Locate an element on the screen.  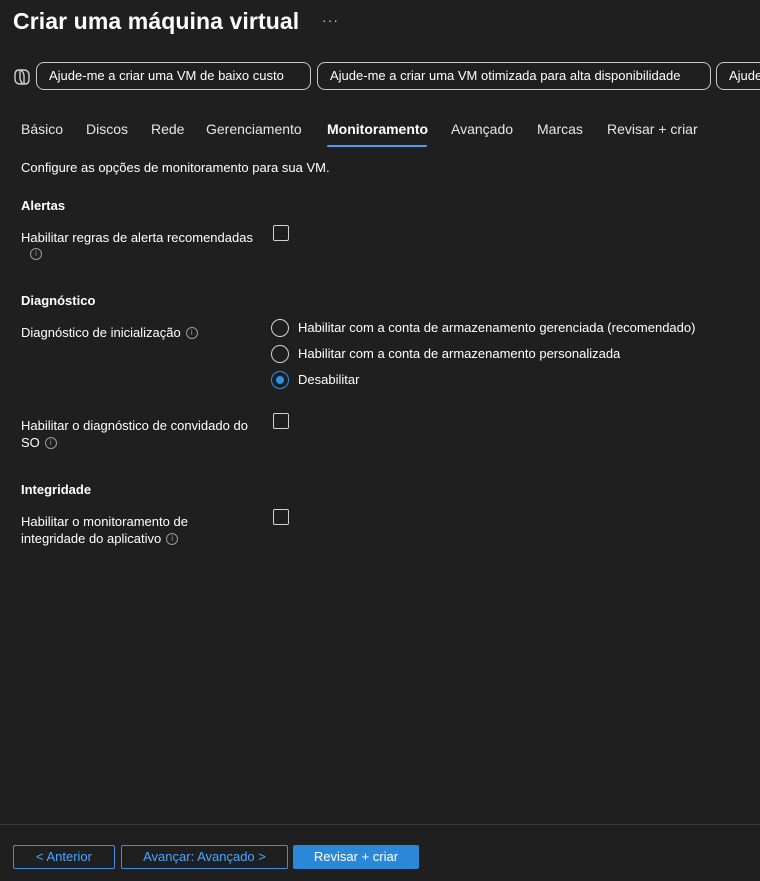
diagnostics-heading: Diagnóstico is located at coordinates (58, 300).